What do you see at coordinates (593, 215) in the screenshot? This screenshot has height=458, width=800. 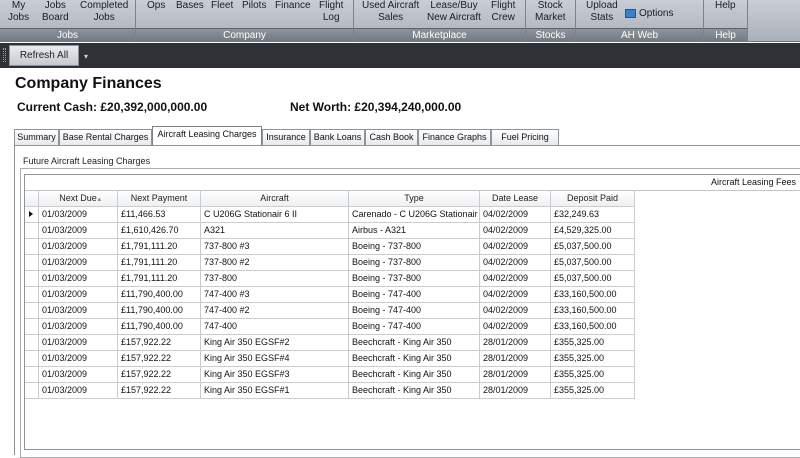 I see `cell-deposit-paid: £32,249.63` at bounding box center [593, 215].